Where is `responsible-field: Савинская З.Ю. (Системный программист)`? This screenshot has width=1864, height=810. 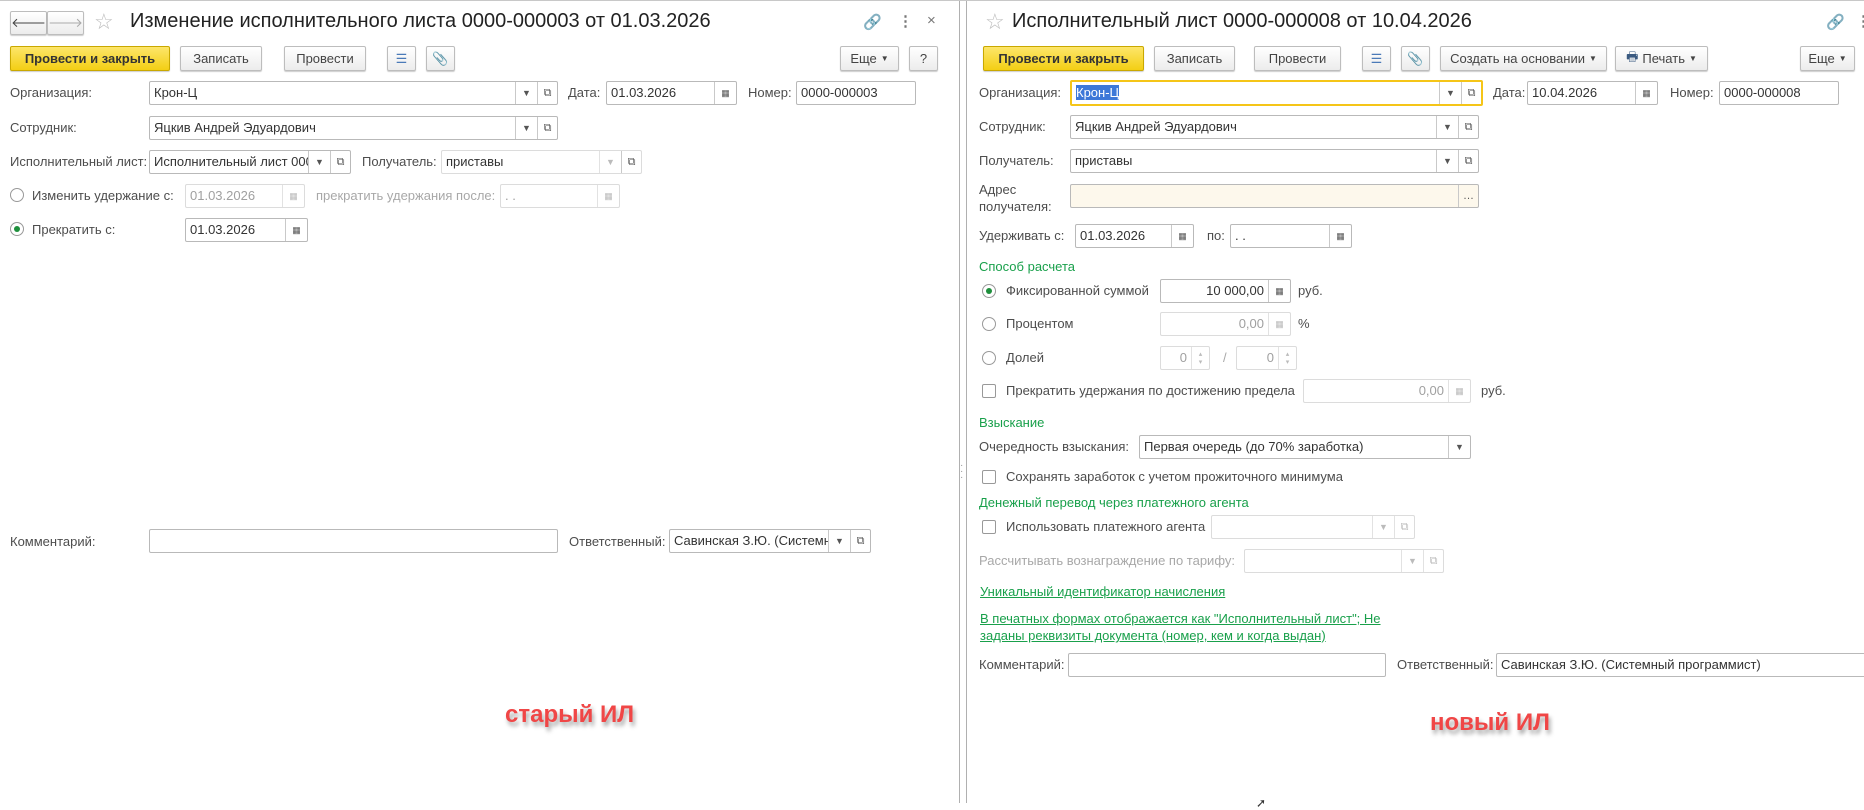
responsible-field: Савинская З.Ю. (Системный программист) is located at coordinates (1680, 665).